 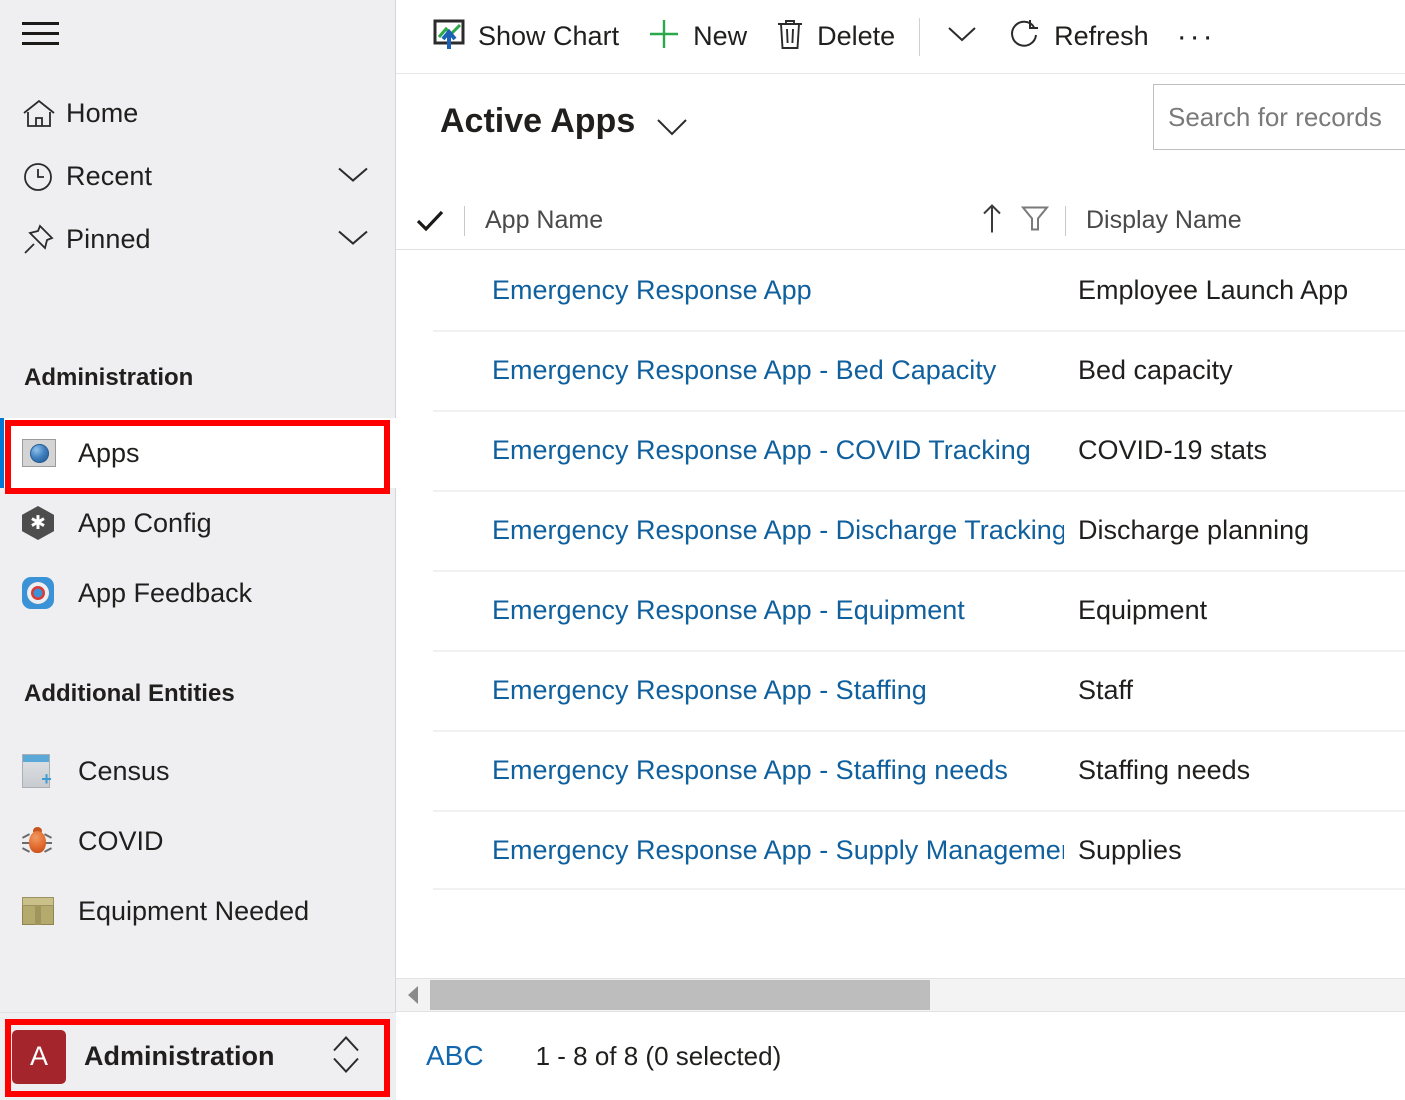 I want to click on display-name-text: Equipment, so click(x=1143, y=609).